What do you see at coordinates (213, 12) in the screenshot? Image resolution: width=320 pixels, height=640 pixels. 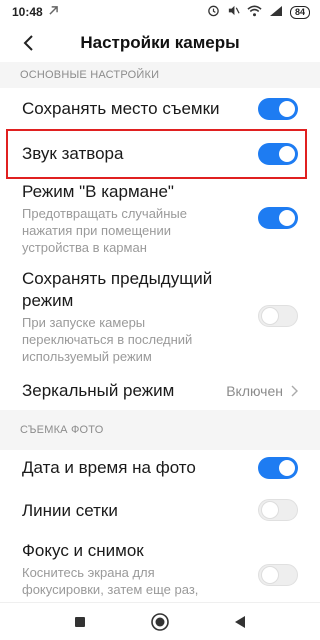 I see `alarm-icon` at bounding box center [213, 12].